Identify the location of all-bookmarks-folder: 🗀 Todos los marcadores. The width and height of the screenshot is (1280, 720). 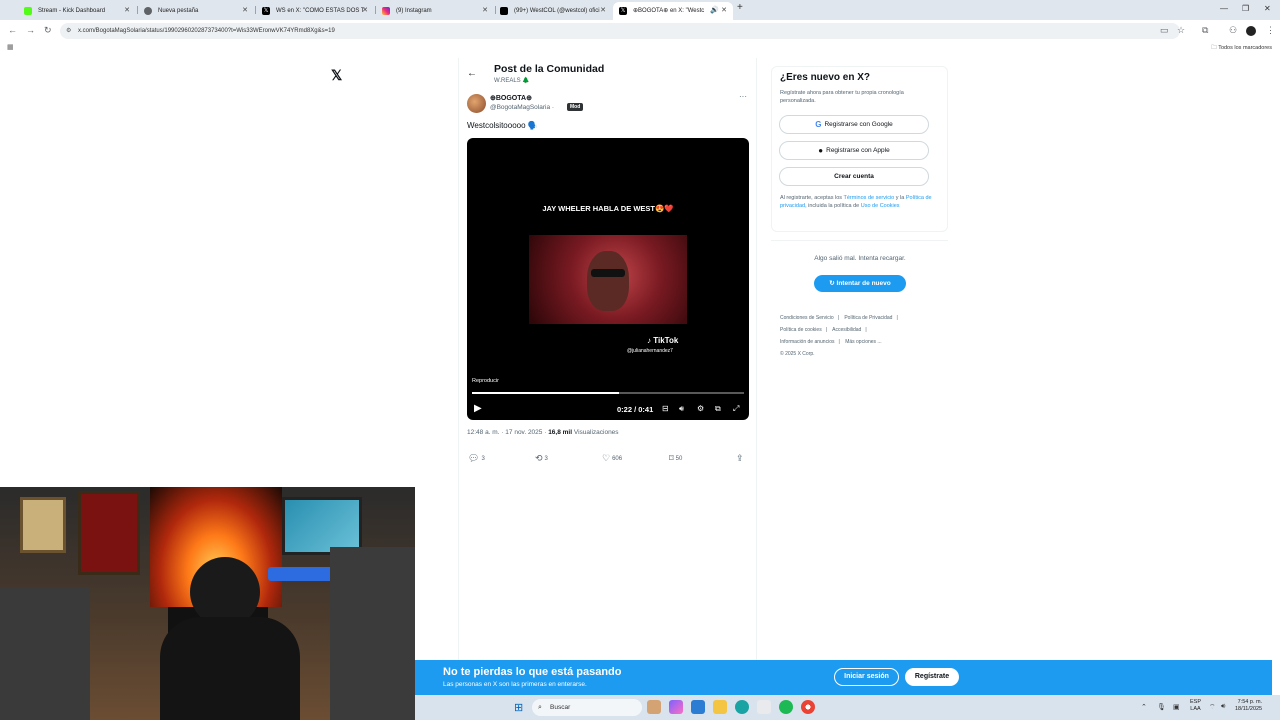
(1241, 48).